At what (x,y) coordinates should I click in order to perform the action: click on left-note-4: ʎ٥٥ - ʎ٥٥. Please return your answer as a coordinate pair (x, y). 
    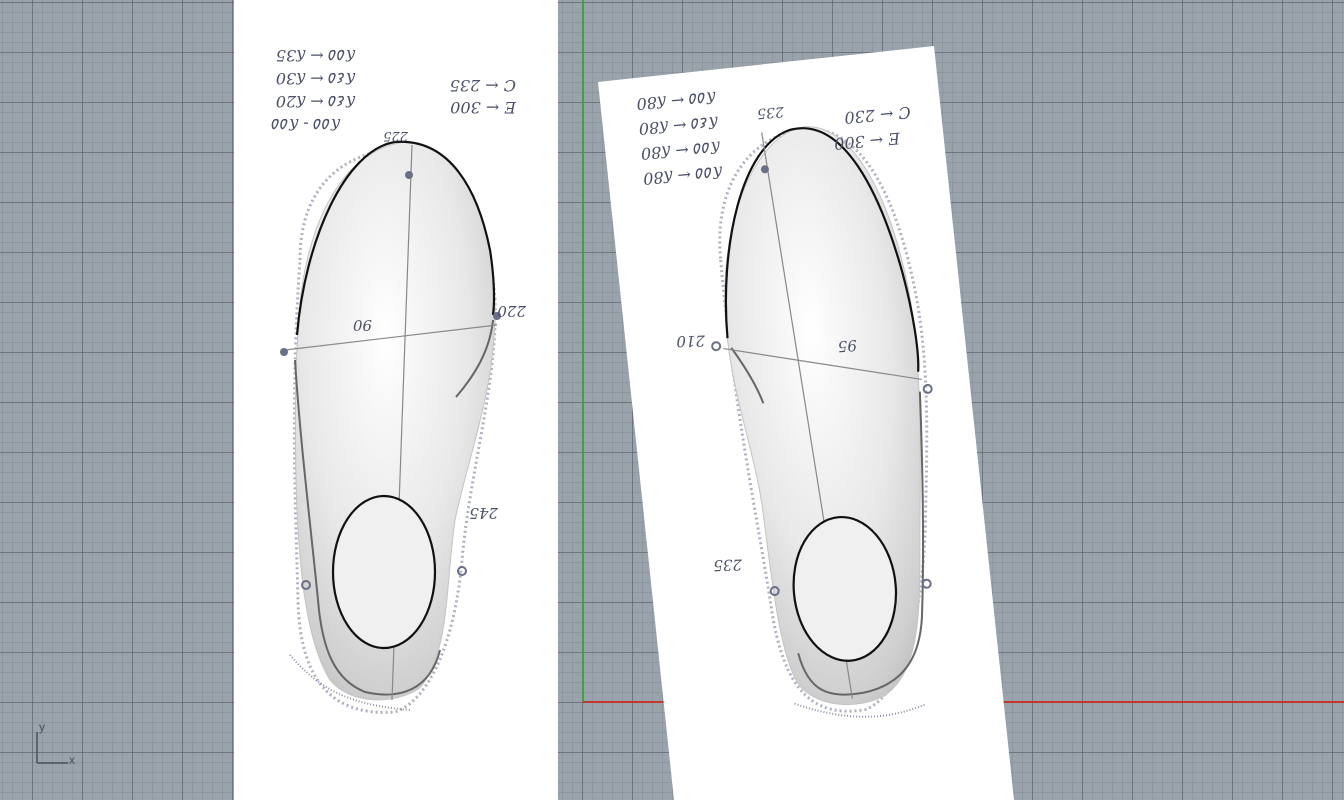
    Looking at the image, I should click on (306, 124).